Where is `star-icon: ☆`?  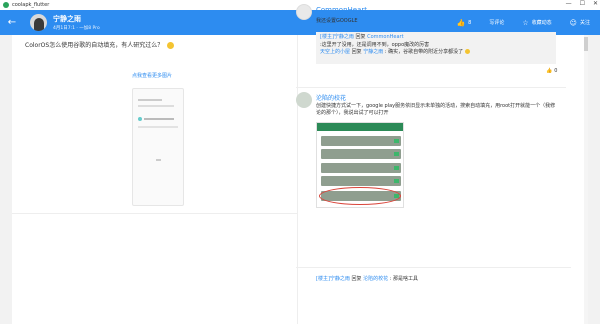 star-icon: ☆ is located at coordinates (525, 22).